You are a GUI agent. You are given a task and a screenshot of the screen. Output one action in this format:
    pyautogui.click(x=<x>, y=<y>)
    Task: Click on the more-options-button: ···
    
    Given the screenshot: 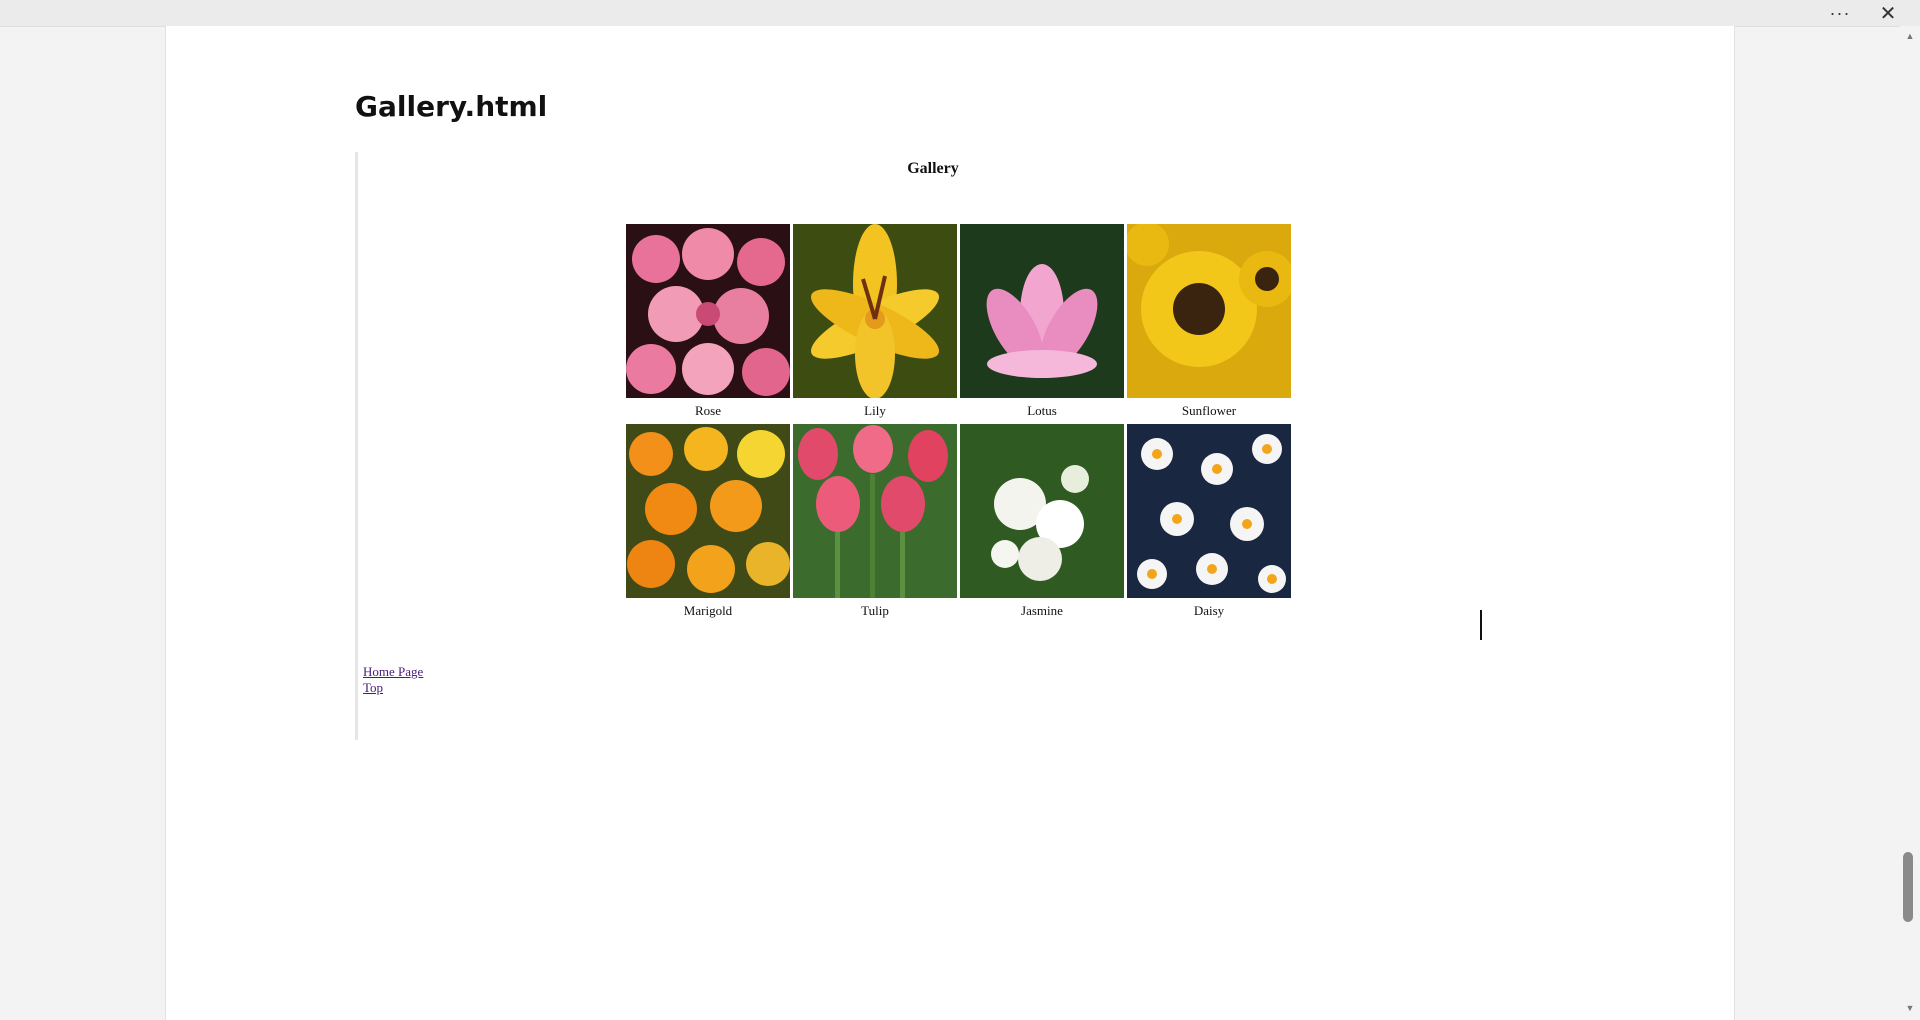 What is the action you would take?
    pyautogui.click(x=1840, y=13)
    